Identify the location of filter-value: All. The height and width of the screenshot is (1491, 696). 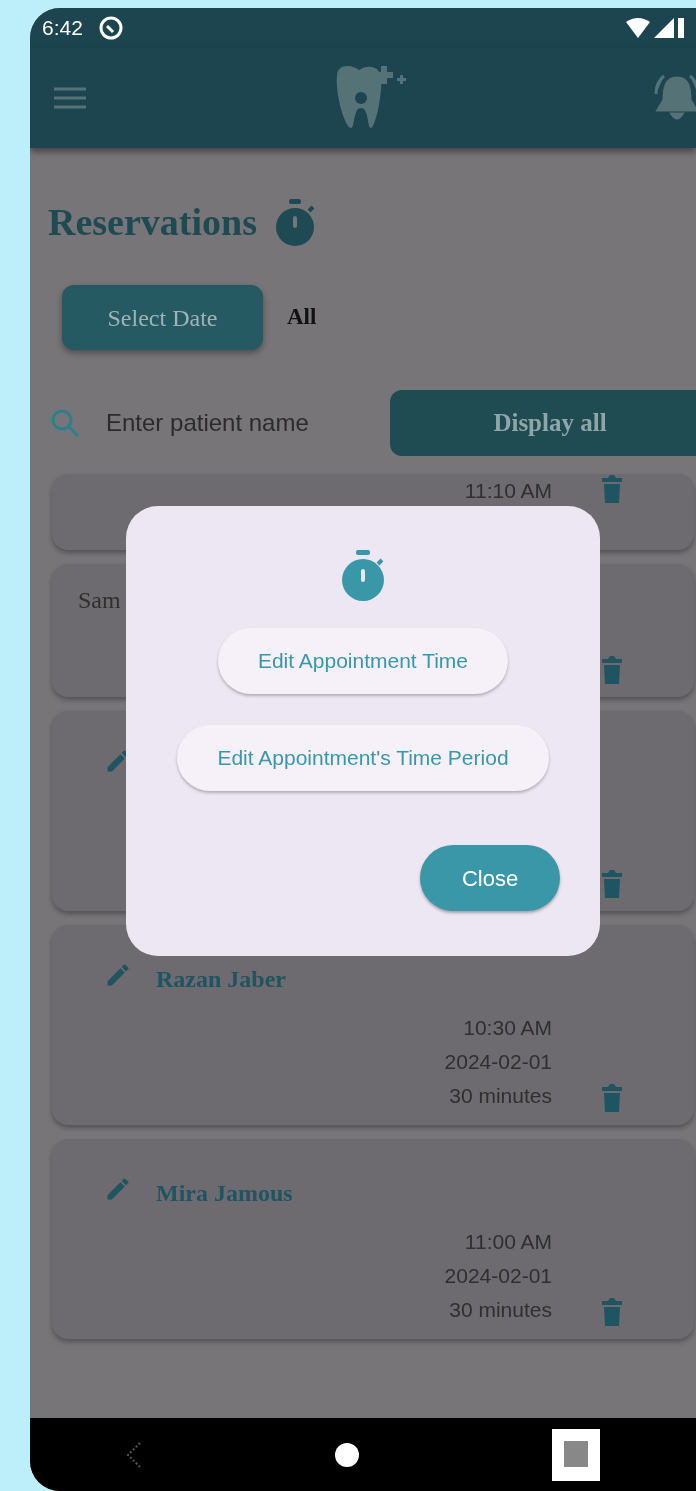
(302, 317).